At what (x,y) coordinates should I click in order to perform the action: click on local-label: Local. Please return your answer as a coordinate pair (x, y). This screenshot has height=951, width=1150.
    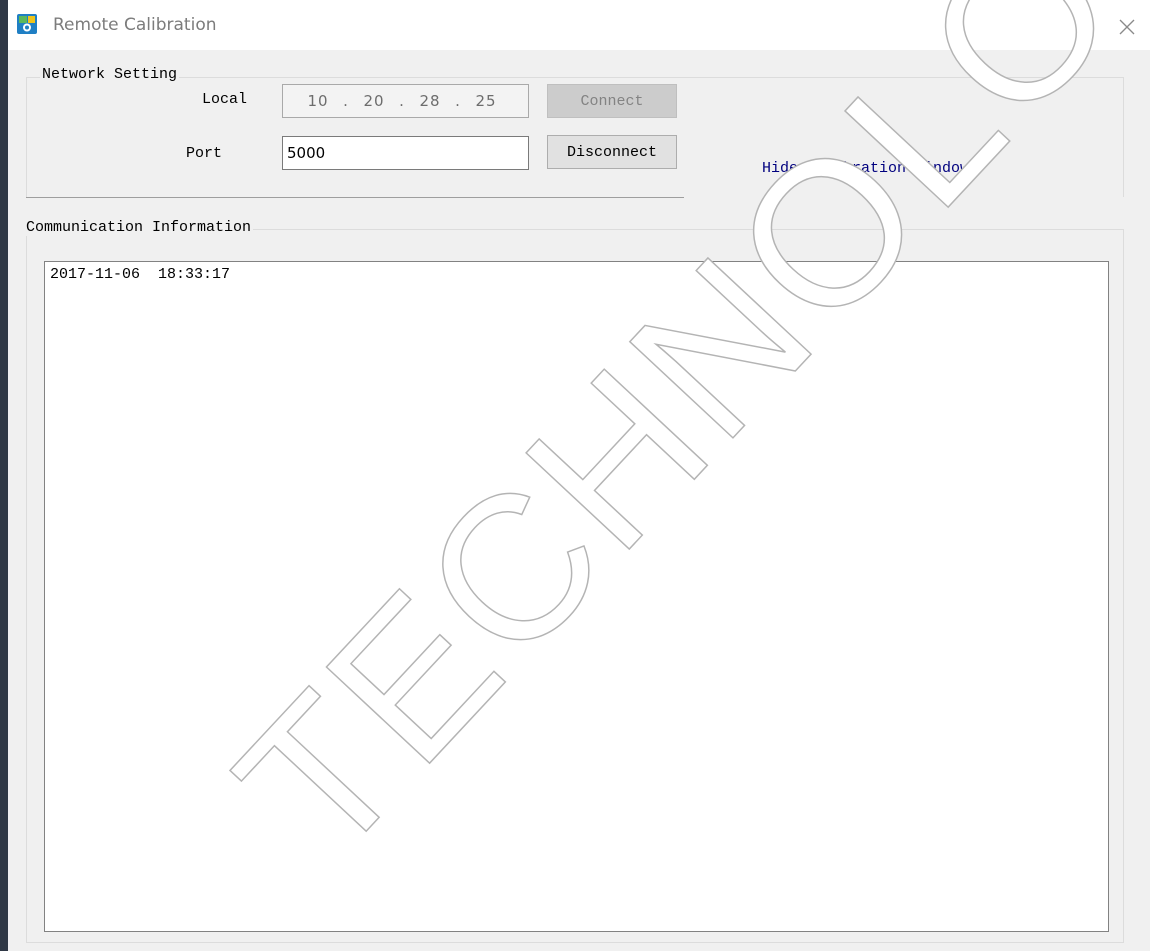
    Looking at the image, I should click on (225, 99).